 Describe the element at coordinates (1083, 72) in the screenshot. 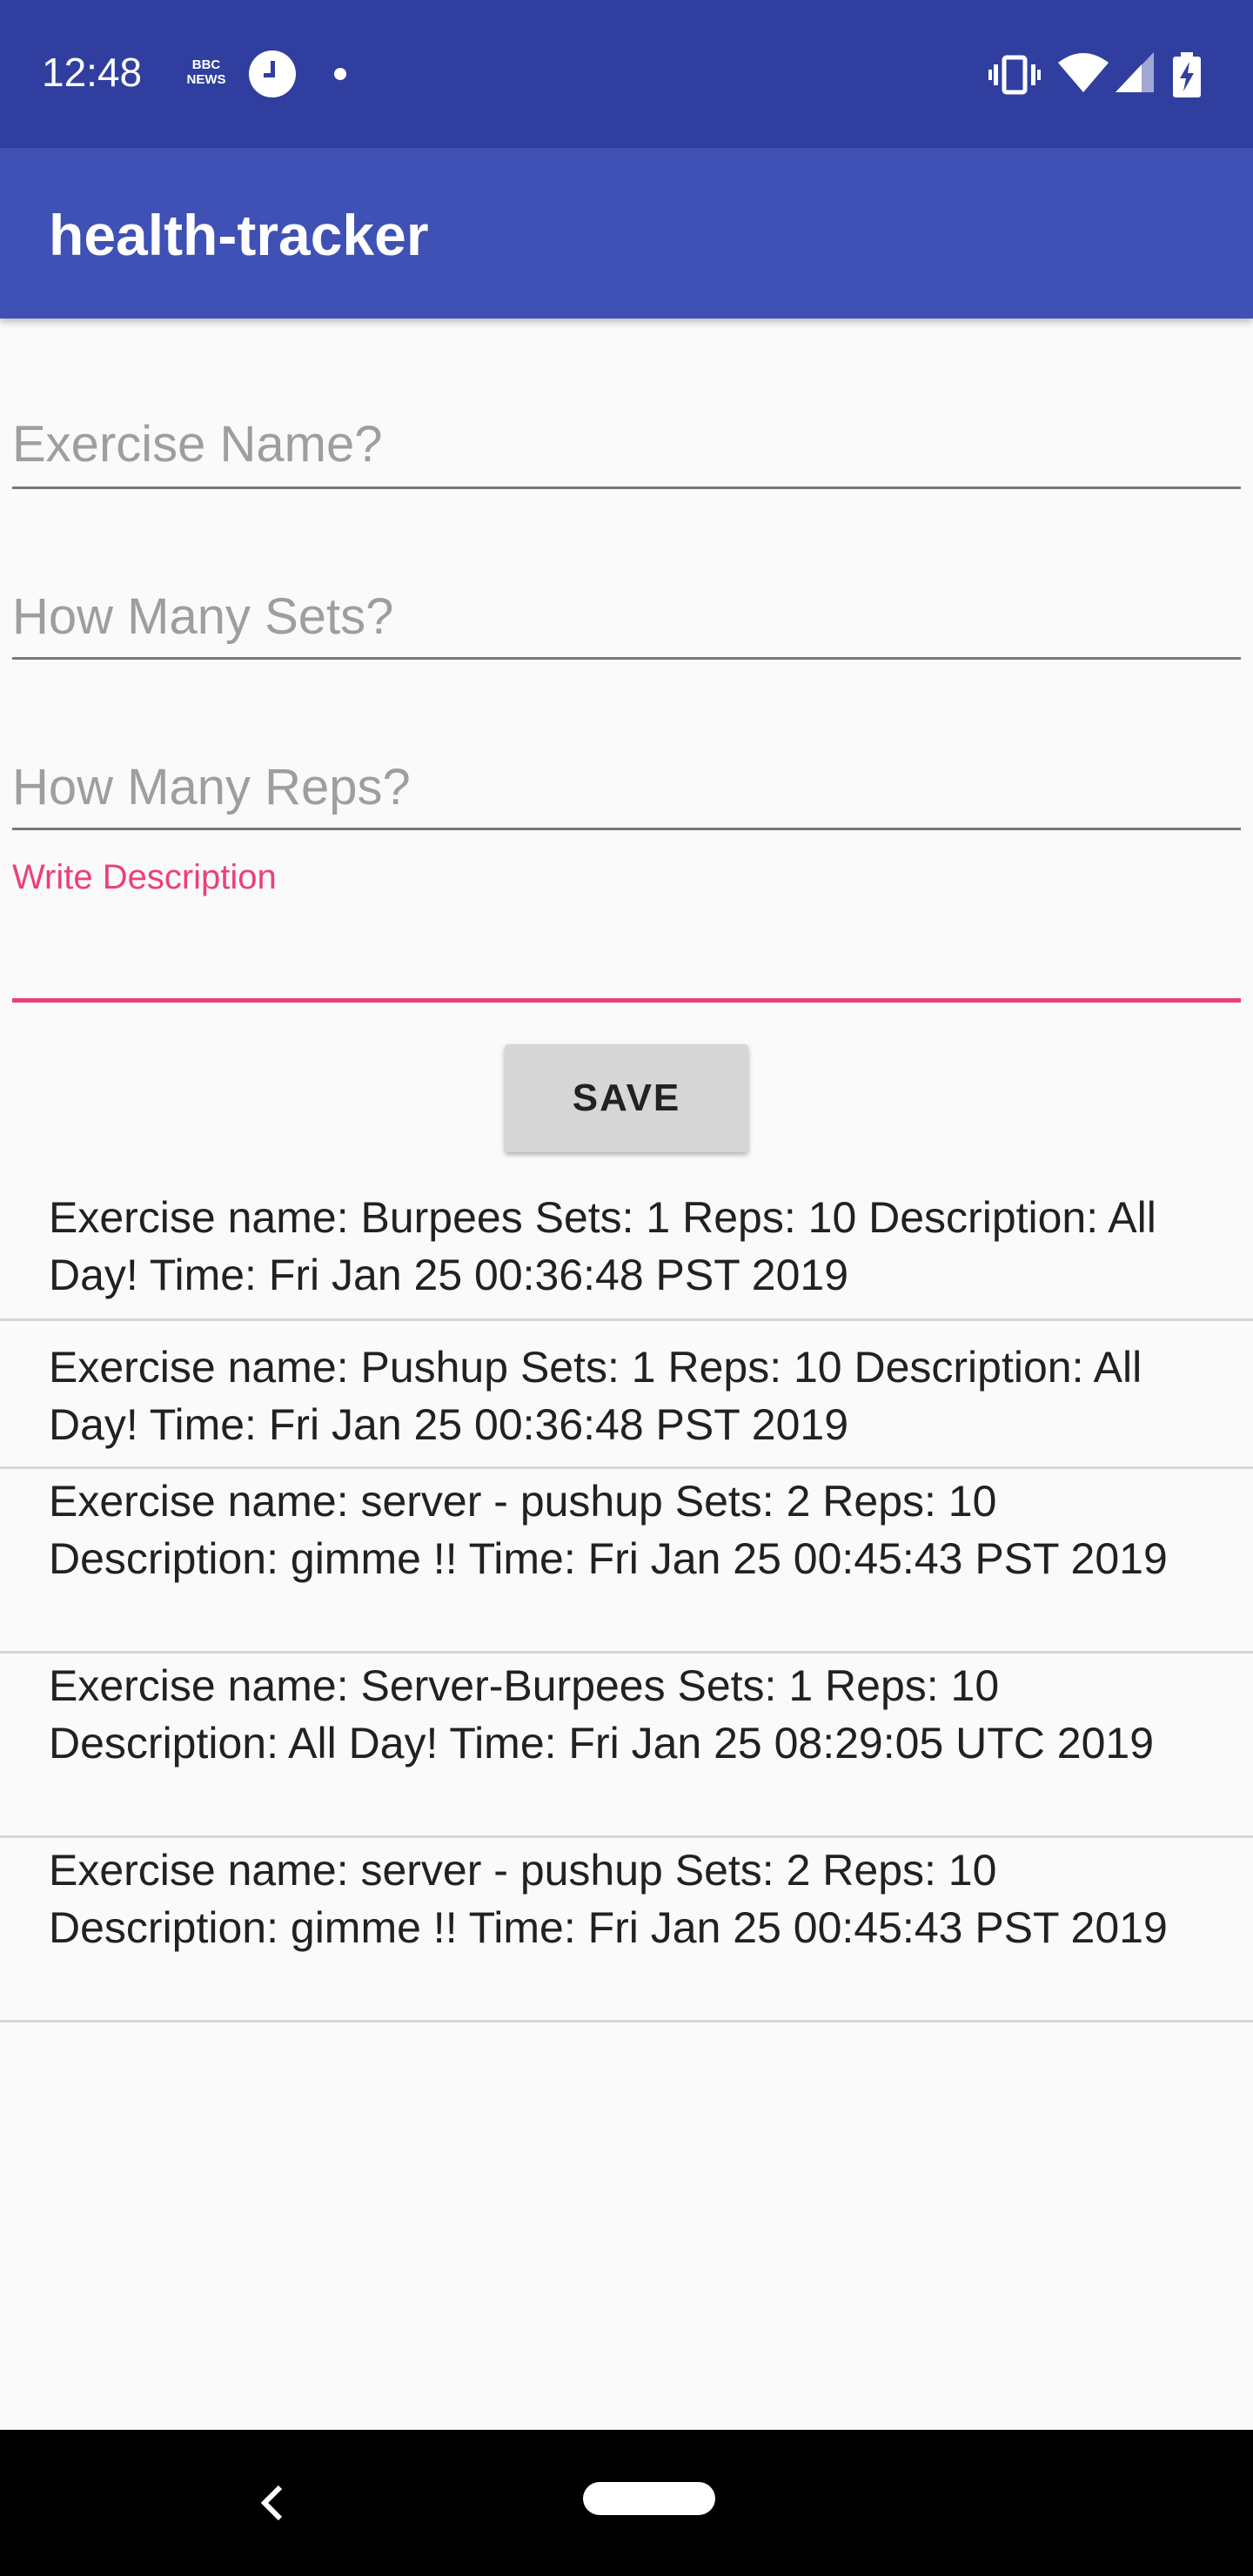

I see `wifi-icon` at that location.